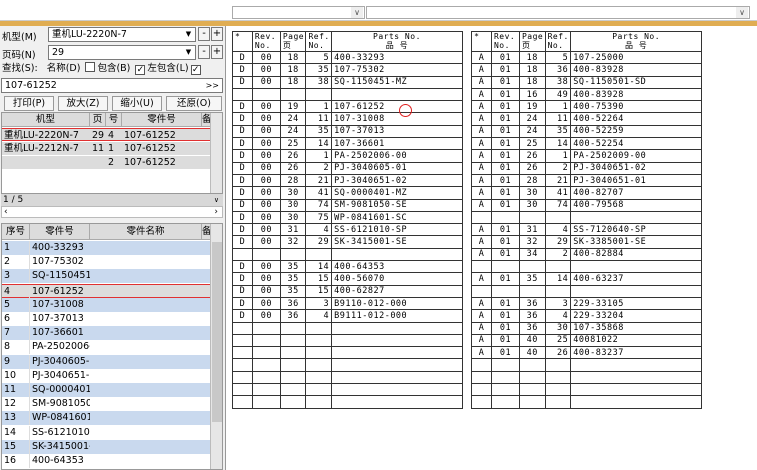 This screenshot has width=757, height=470. I want to click on catalog-cell: 19, so click(293, 107).